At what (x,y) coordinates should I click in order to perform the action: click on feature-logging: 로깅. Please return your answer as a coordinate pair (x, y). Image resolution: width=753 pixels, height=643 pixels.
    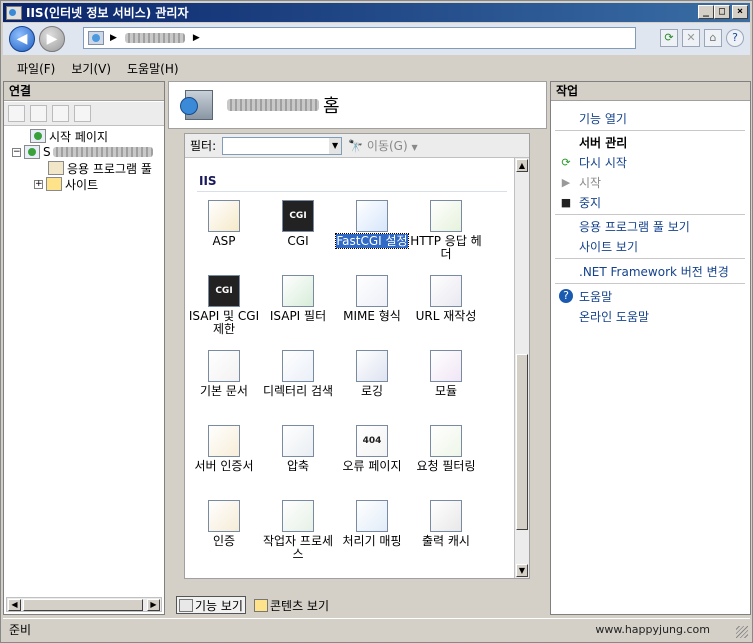
    Looking at the image, I should click on (372, 374).